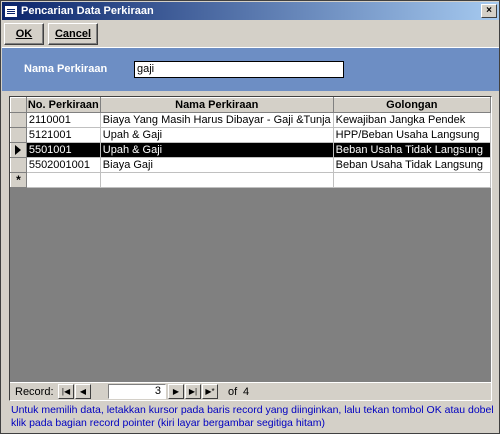  Describe the element at coordinates (18, 105) in the screenshot. I see `record-selector-header` at that location.